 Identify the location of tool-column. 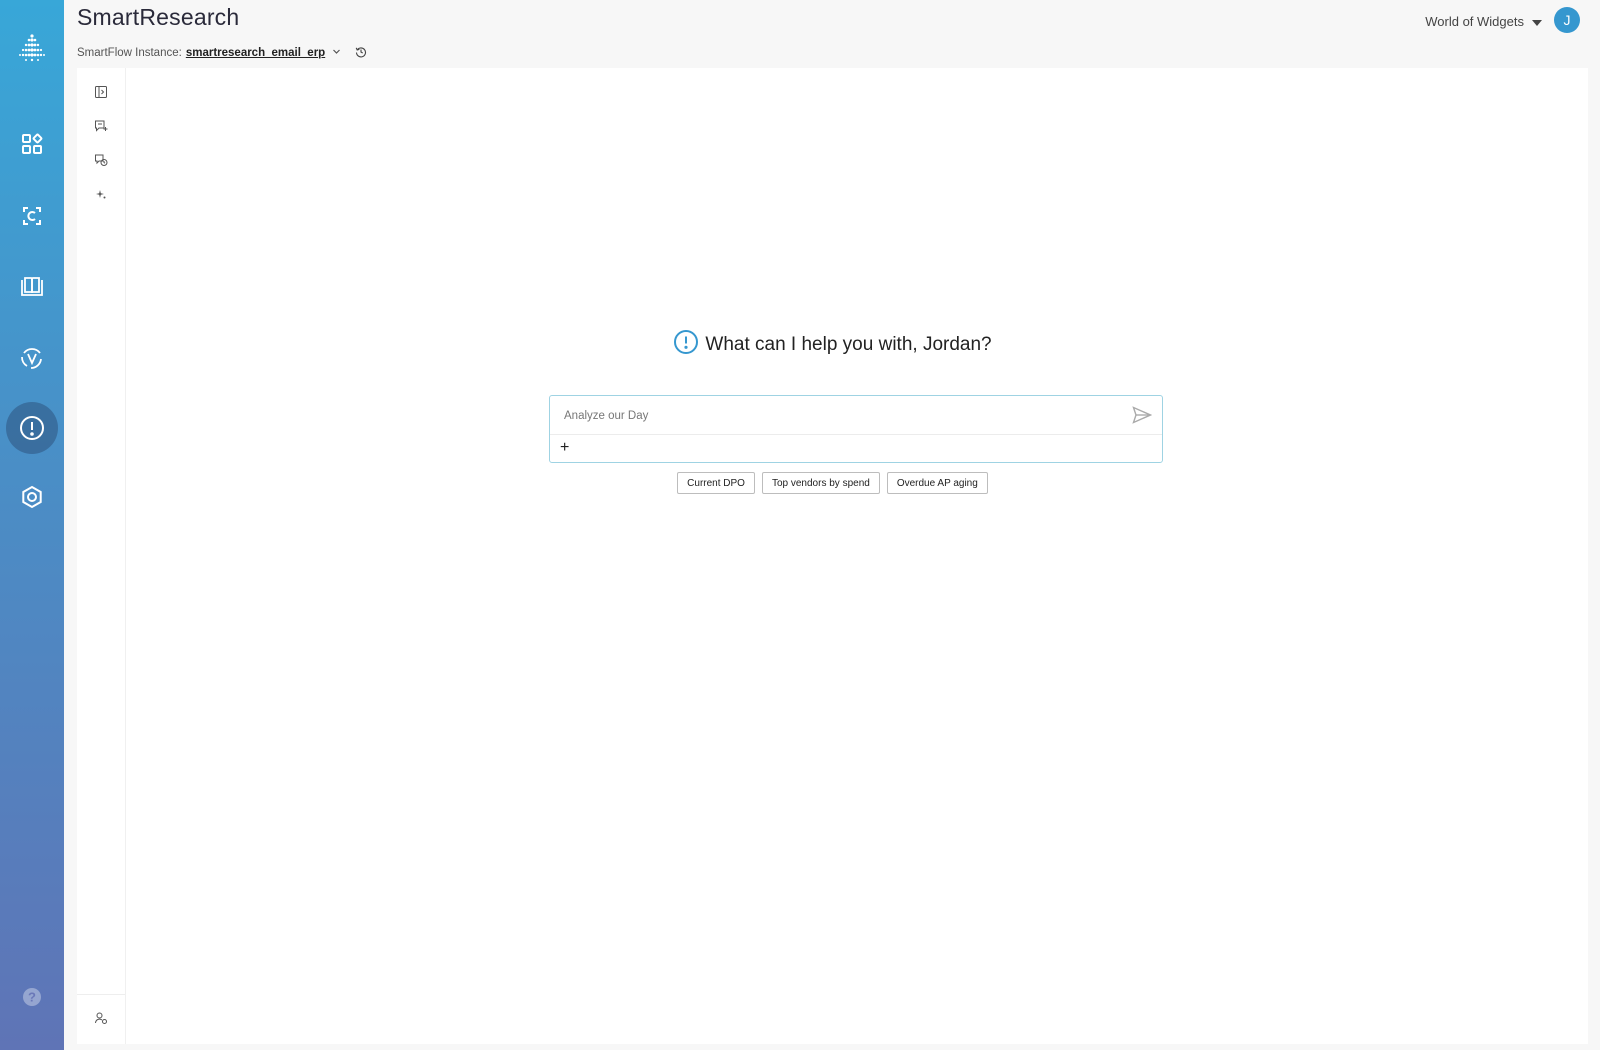
(101, 556).